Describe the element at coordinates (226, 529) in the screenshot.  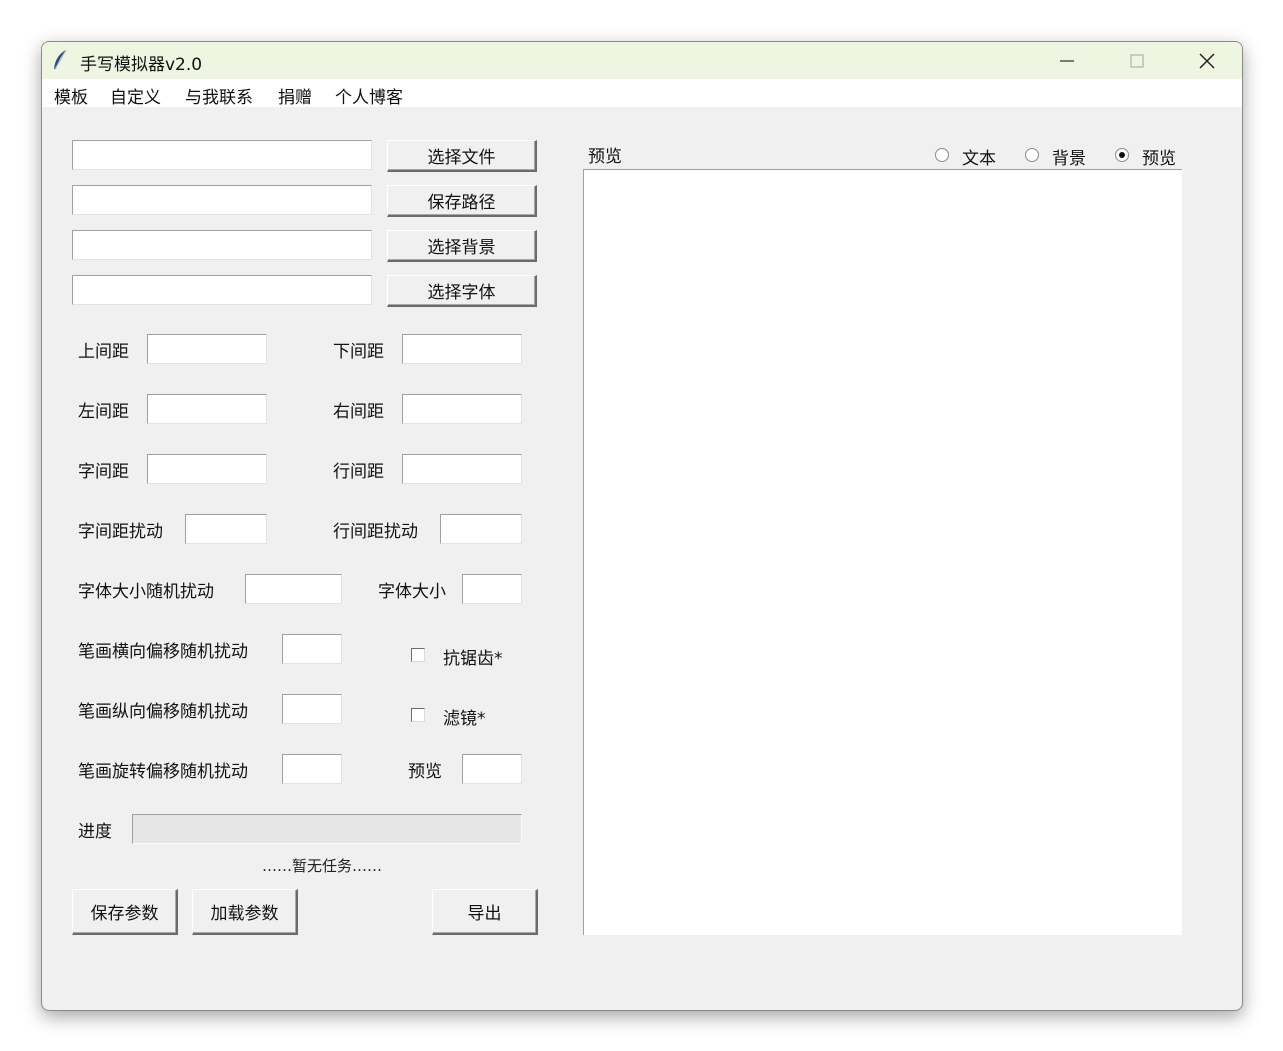
I see `char-spacing-jitter-input` at that location.